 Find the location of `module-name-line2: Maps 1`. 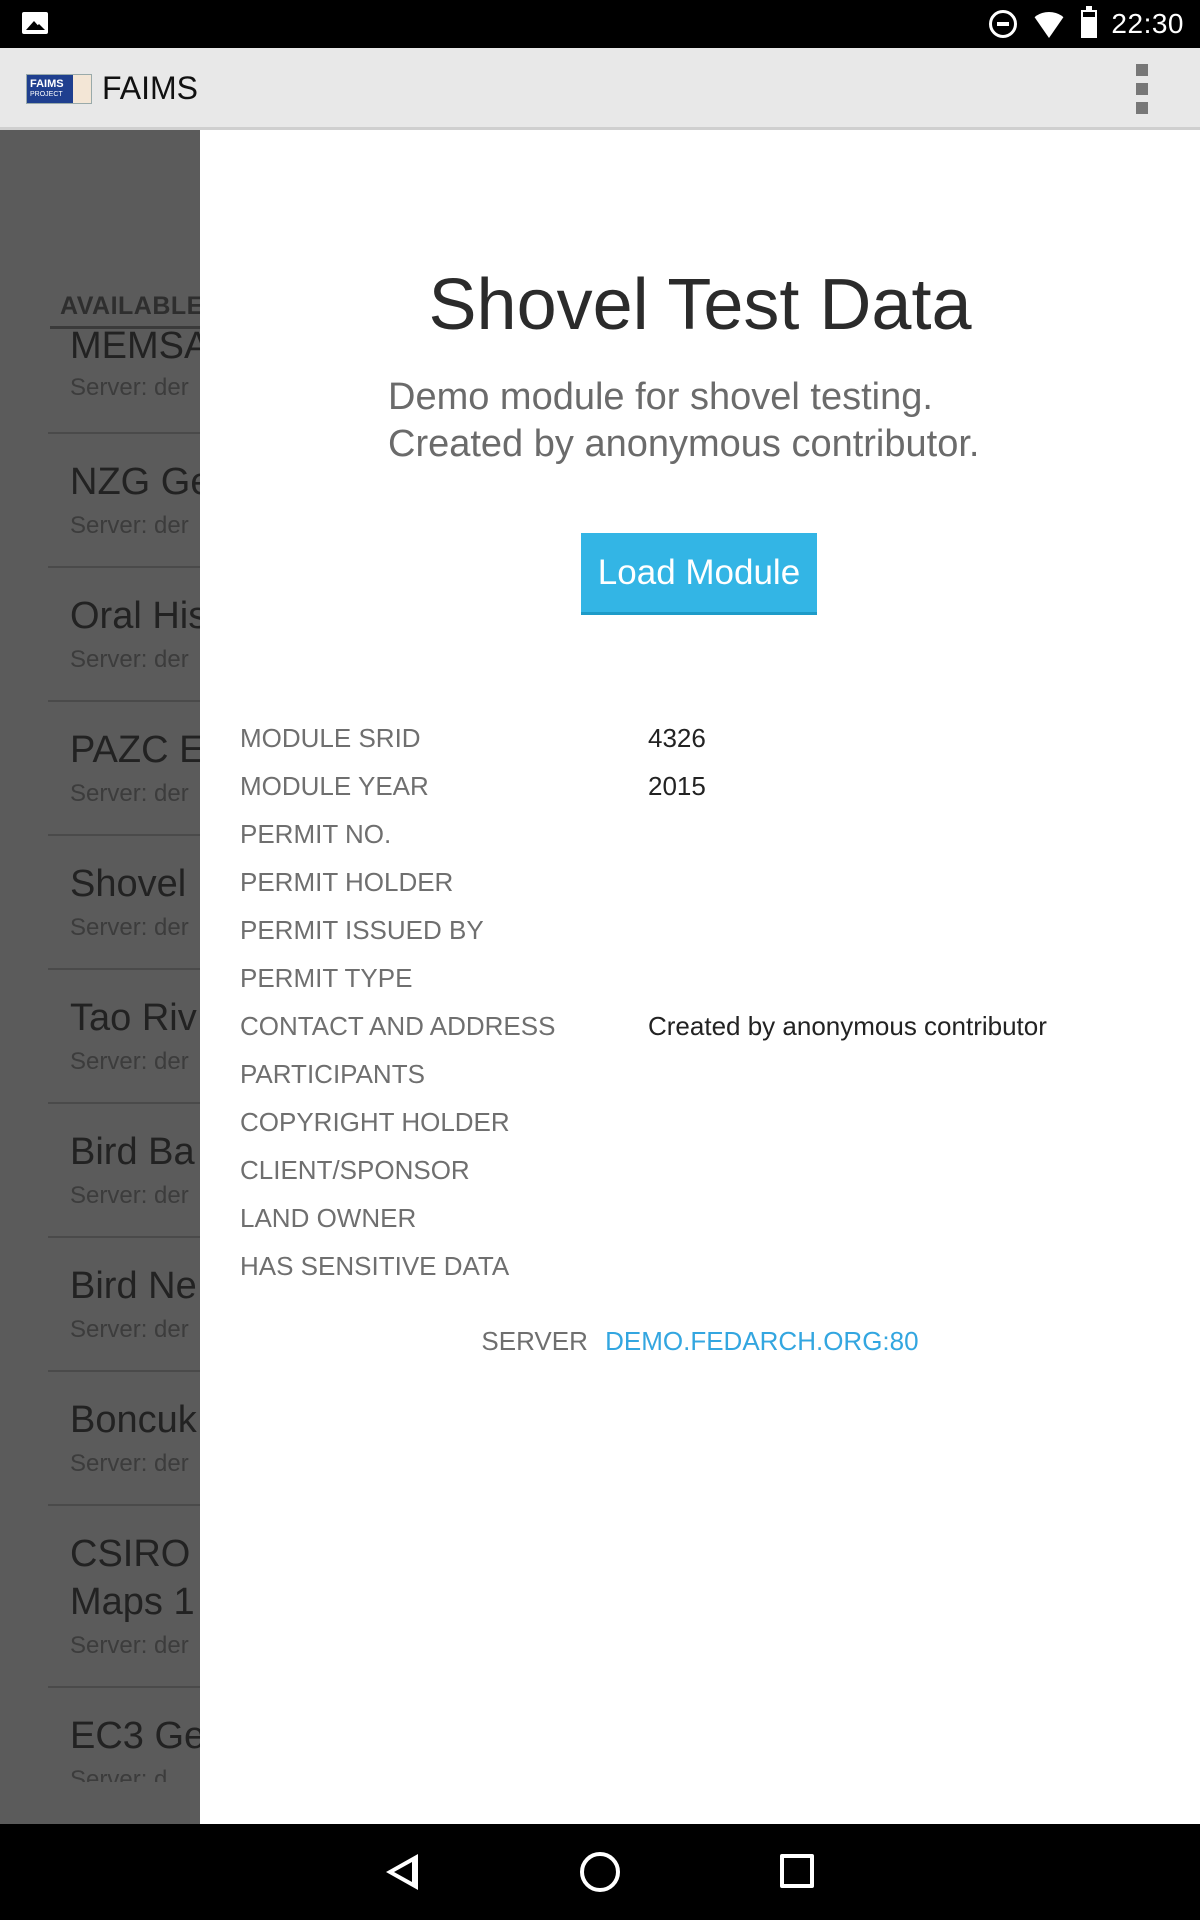

module-name-line2: Maps 1 is located at coordinates (132, 1602).